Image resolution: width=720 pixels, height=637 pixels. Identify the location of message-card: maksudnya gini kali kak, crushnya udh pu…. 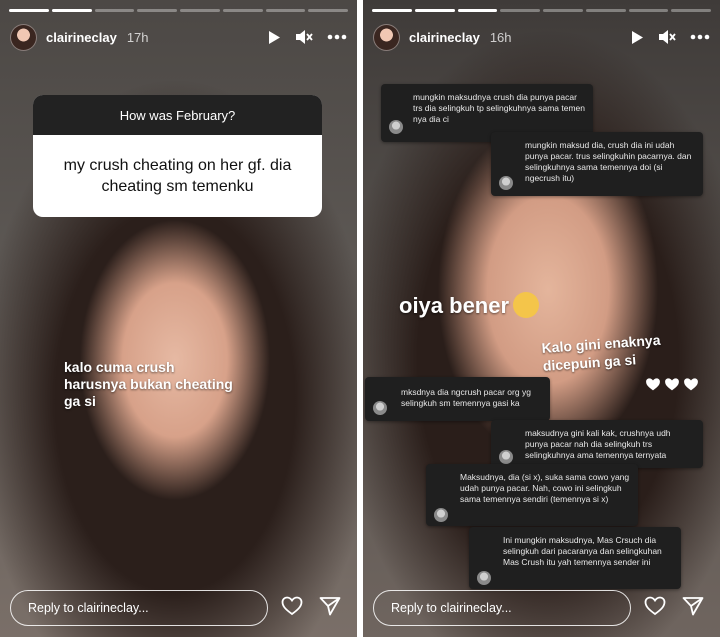
(597, 444).